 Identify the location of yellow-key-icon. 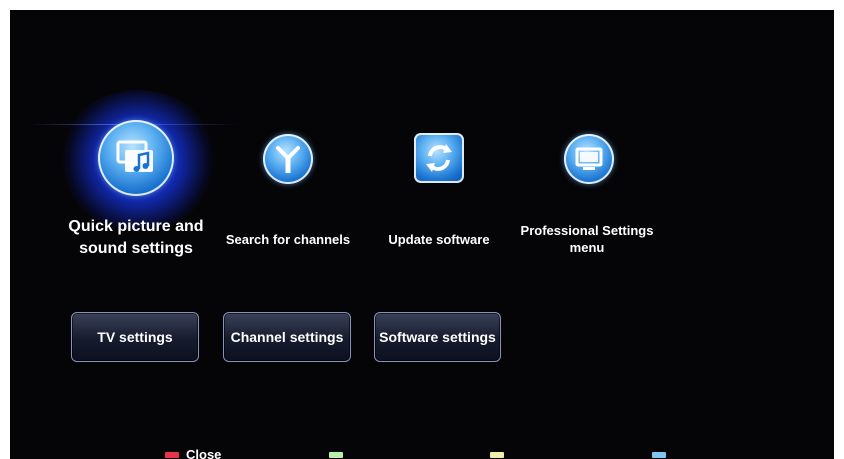
(497, 455).